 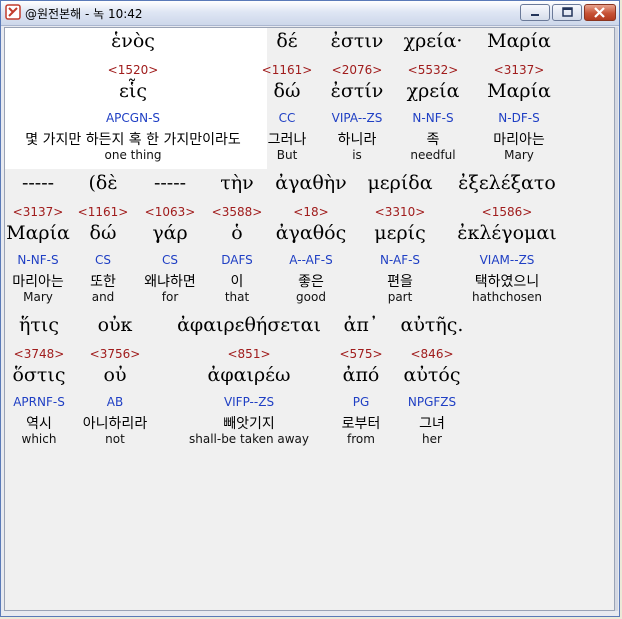 What do you see at coordinates (249, 439) in the screenshot?
I see `english-gloss: shall-be taken away` at bounding box center [249, 439].